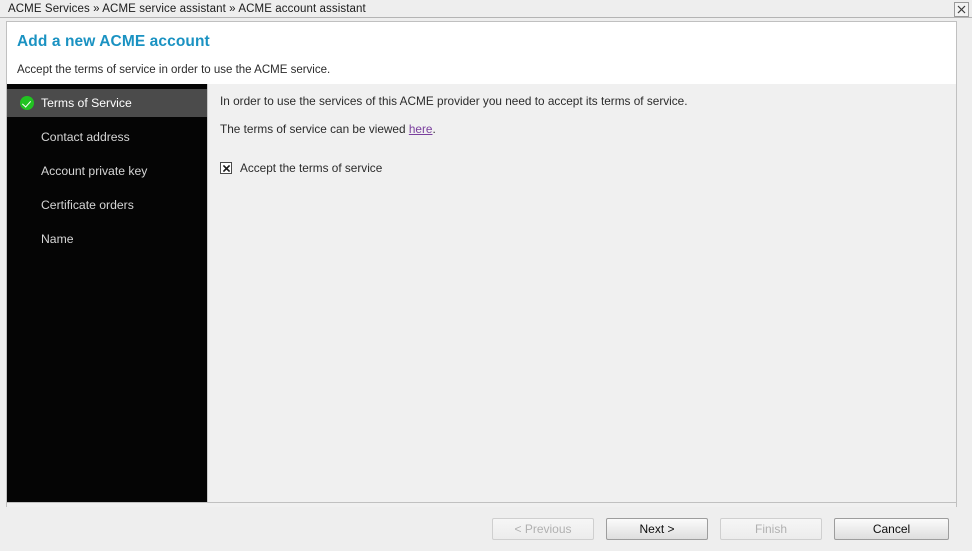 This screenshot has width=972, height=551. Describe the element at coordinates (434, 129) in the screenshot. I see `terms-link-suffix: .` at that location.